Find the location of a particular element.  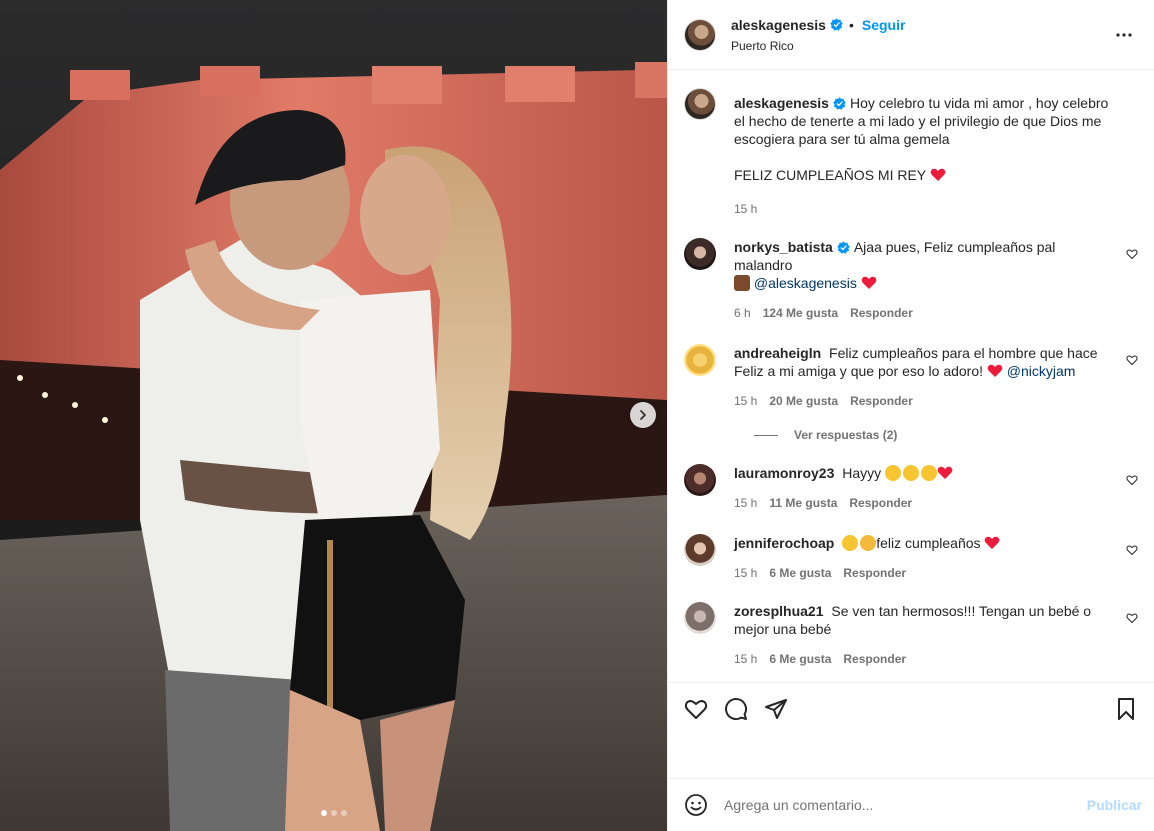

add-comment-bar: Publicar is located at coordinates (911, 804).